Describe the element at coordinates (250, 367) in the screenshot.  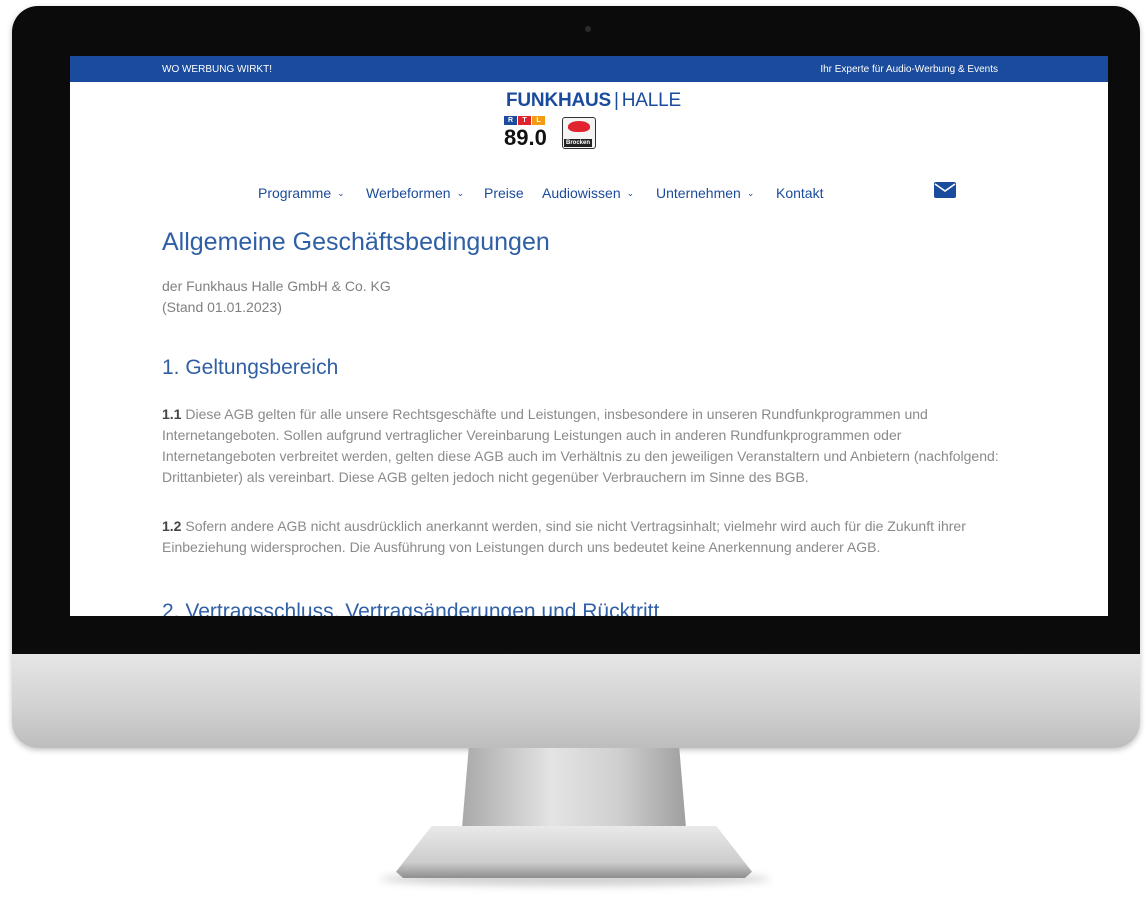
I see `section-heading: 1. Geltungsbereich` at that location.